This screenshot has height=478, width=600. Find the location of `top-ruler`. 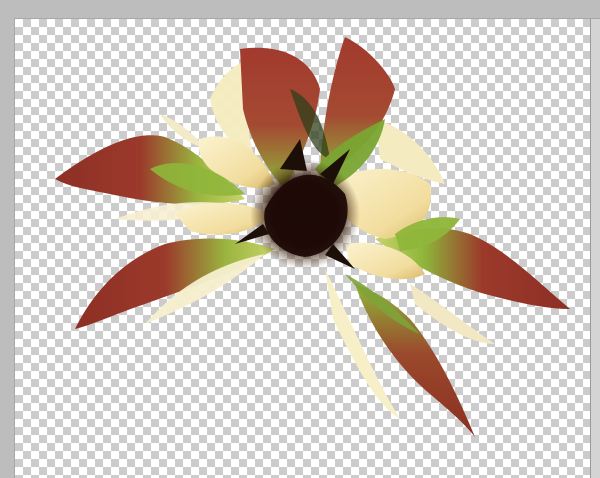

top-ruler is located at coordinates (300, 9).